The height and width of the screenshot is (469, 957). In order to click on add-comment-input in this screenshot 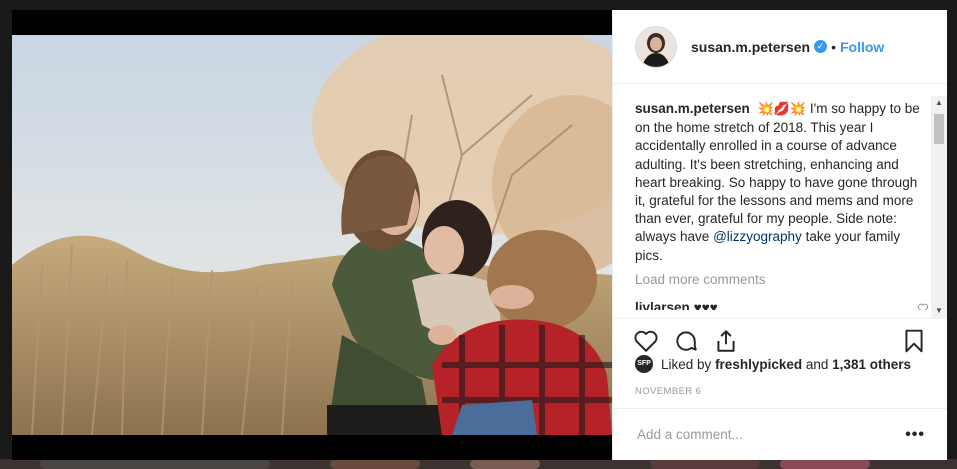, I will do `click(770, 434)`.